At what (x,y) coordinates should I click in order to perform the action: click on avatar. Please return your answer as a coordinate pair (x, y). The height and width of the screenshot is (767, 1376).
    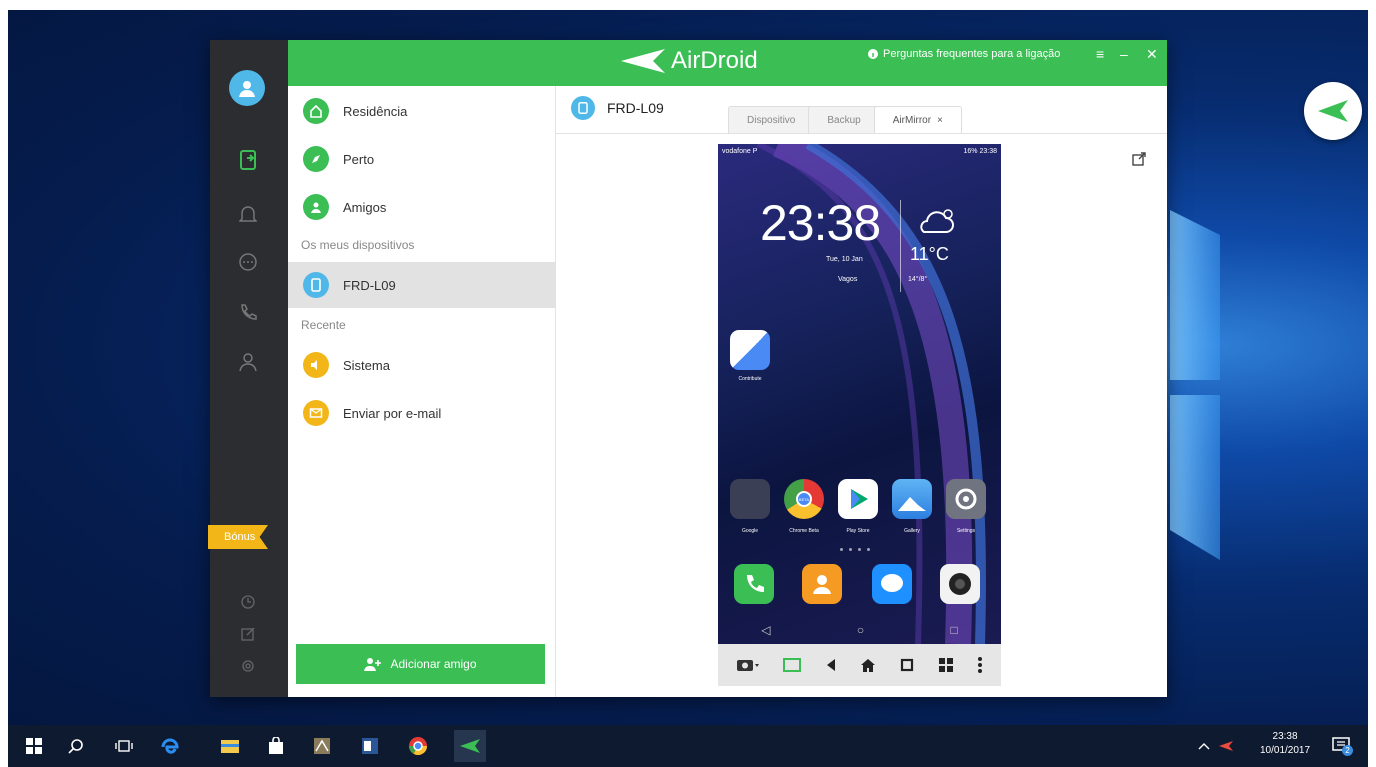
    Looking at the image, I should click on (247, 88).